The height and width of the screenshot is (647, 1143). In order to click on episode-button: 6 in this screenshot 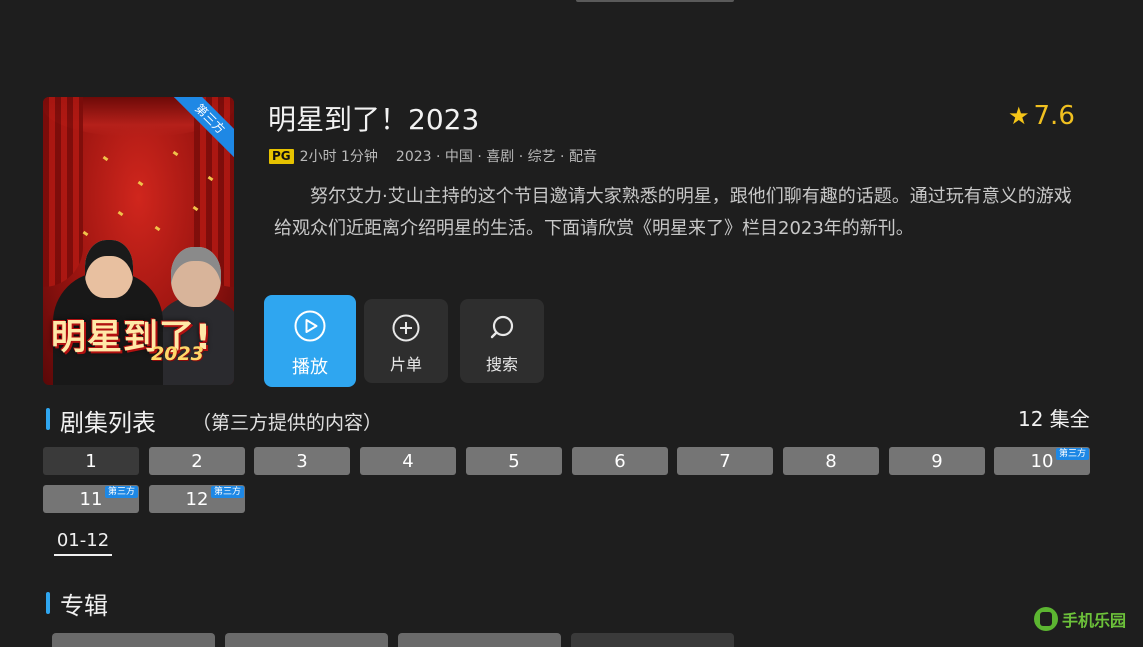, I will do `click(620, 461)`.